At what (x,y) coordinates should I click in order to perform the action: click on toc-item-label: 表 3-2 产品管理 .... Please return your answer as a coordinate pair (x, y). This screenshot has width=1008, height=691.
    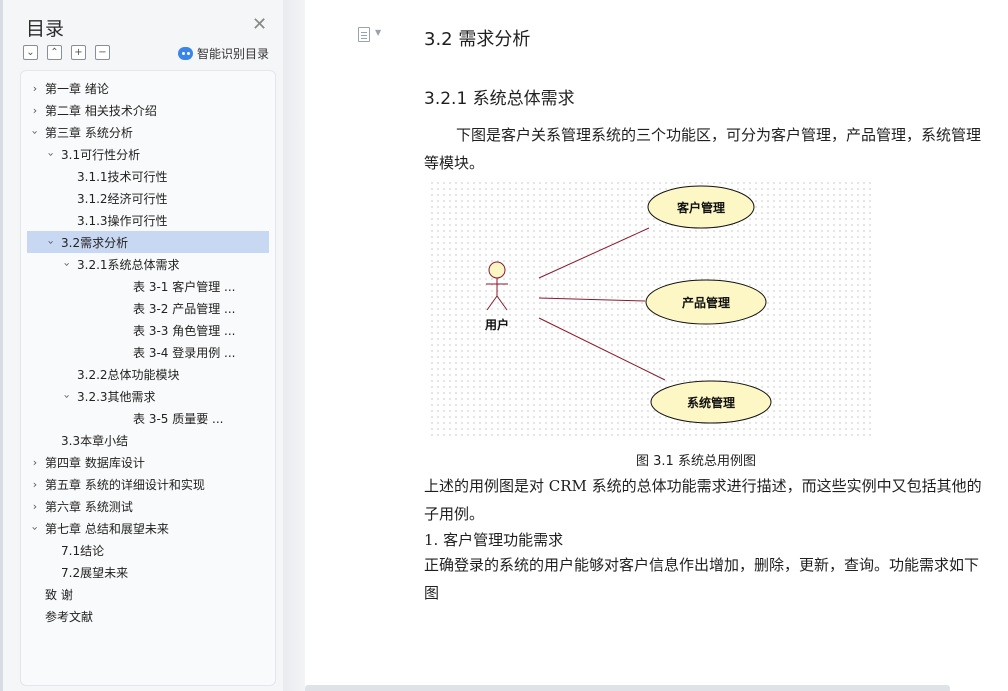
    Looking at the image, I should click on (184, 308).